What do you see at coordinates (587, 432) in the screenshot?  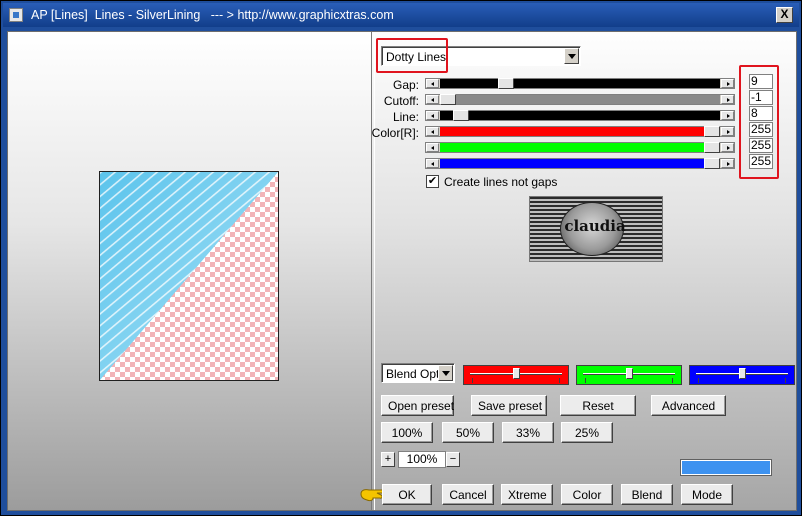 I see `zoom-25-button: 25%` at bounding box center [587, 432].